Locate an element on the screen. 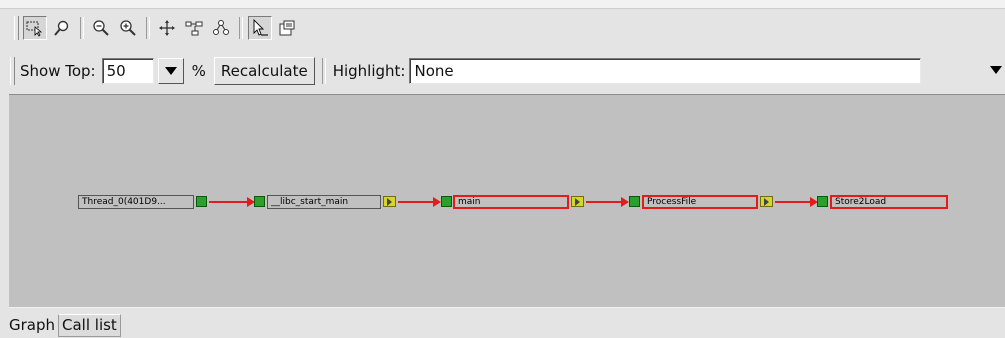  tab-call-list: Call list is located at coordinates (89, 325).